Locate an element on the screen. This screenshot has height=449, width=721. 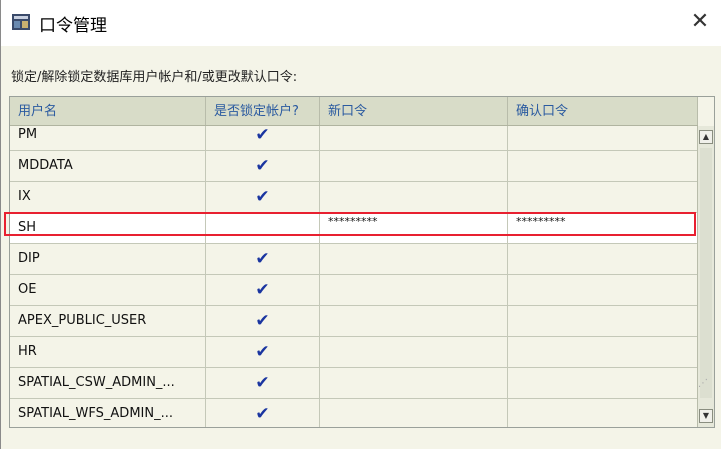
username-cell: DIP is located at coordinates (108, 259).